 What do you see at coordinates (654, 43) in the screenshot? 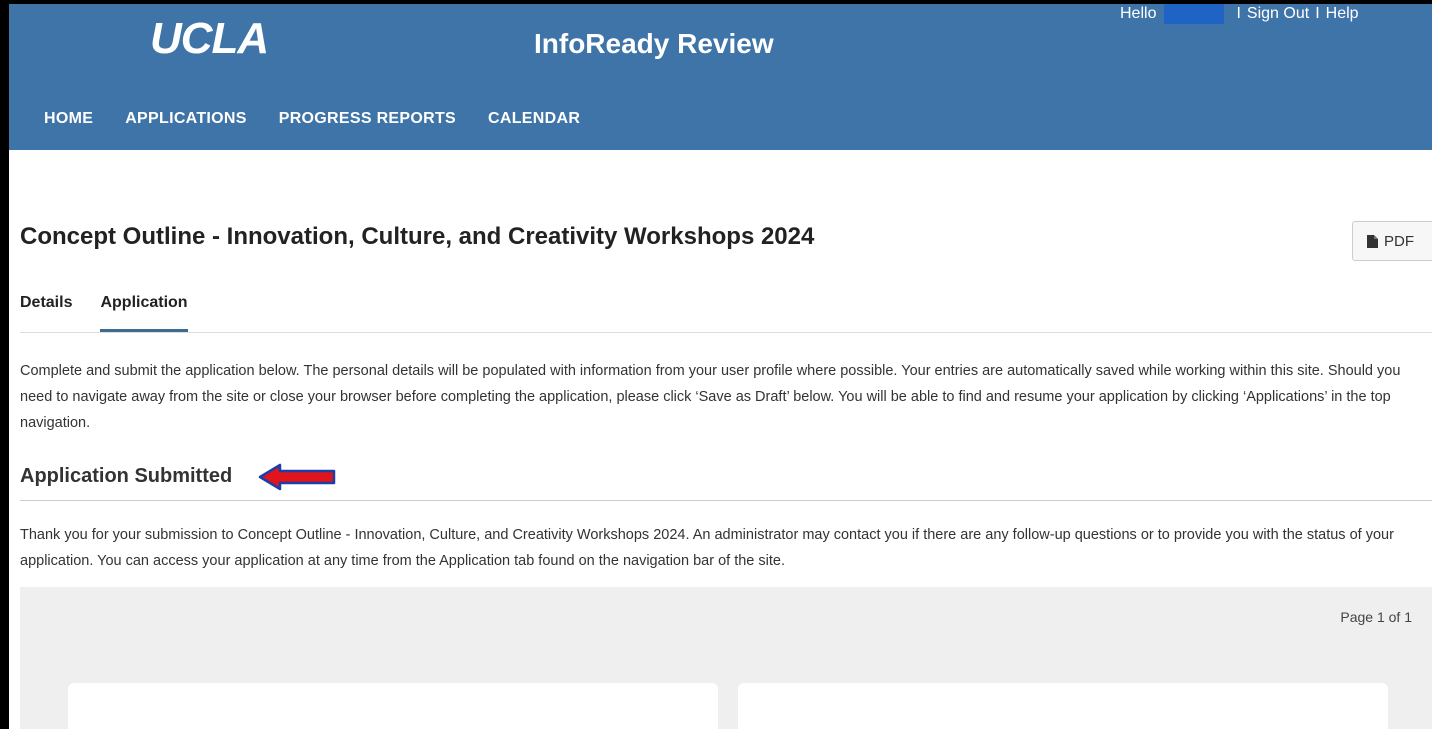
I see `app-title: InfoReady Review` at bounding box center [654, 43].